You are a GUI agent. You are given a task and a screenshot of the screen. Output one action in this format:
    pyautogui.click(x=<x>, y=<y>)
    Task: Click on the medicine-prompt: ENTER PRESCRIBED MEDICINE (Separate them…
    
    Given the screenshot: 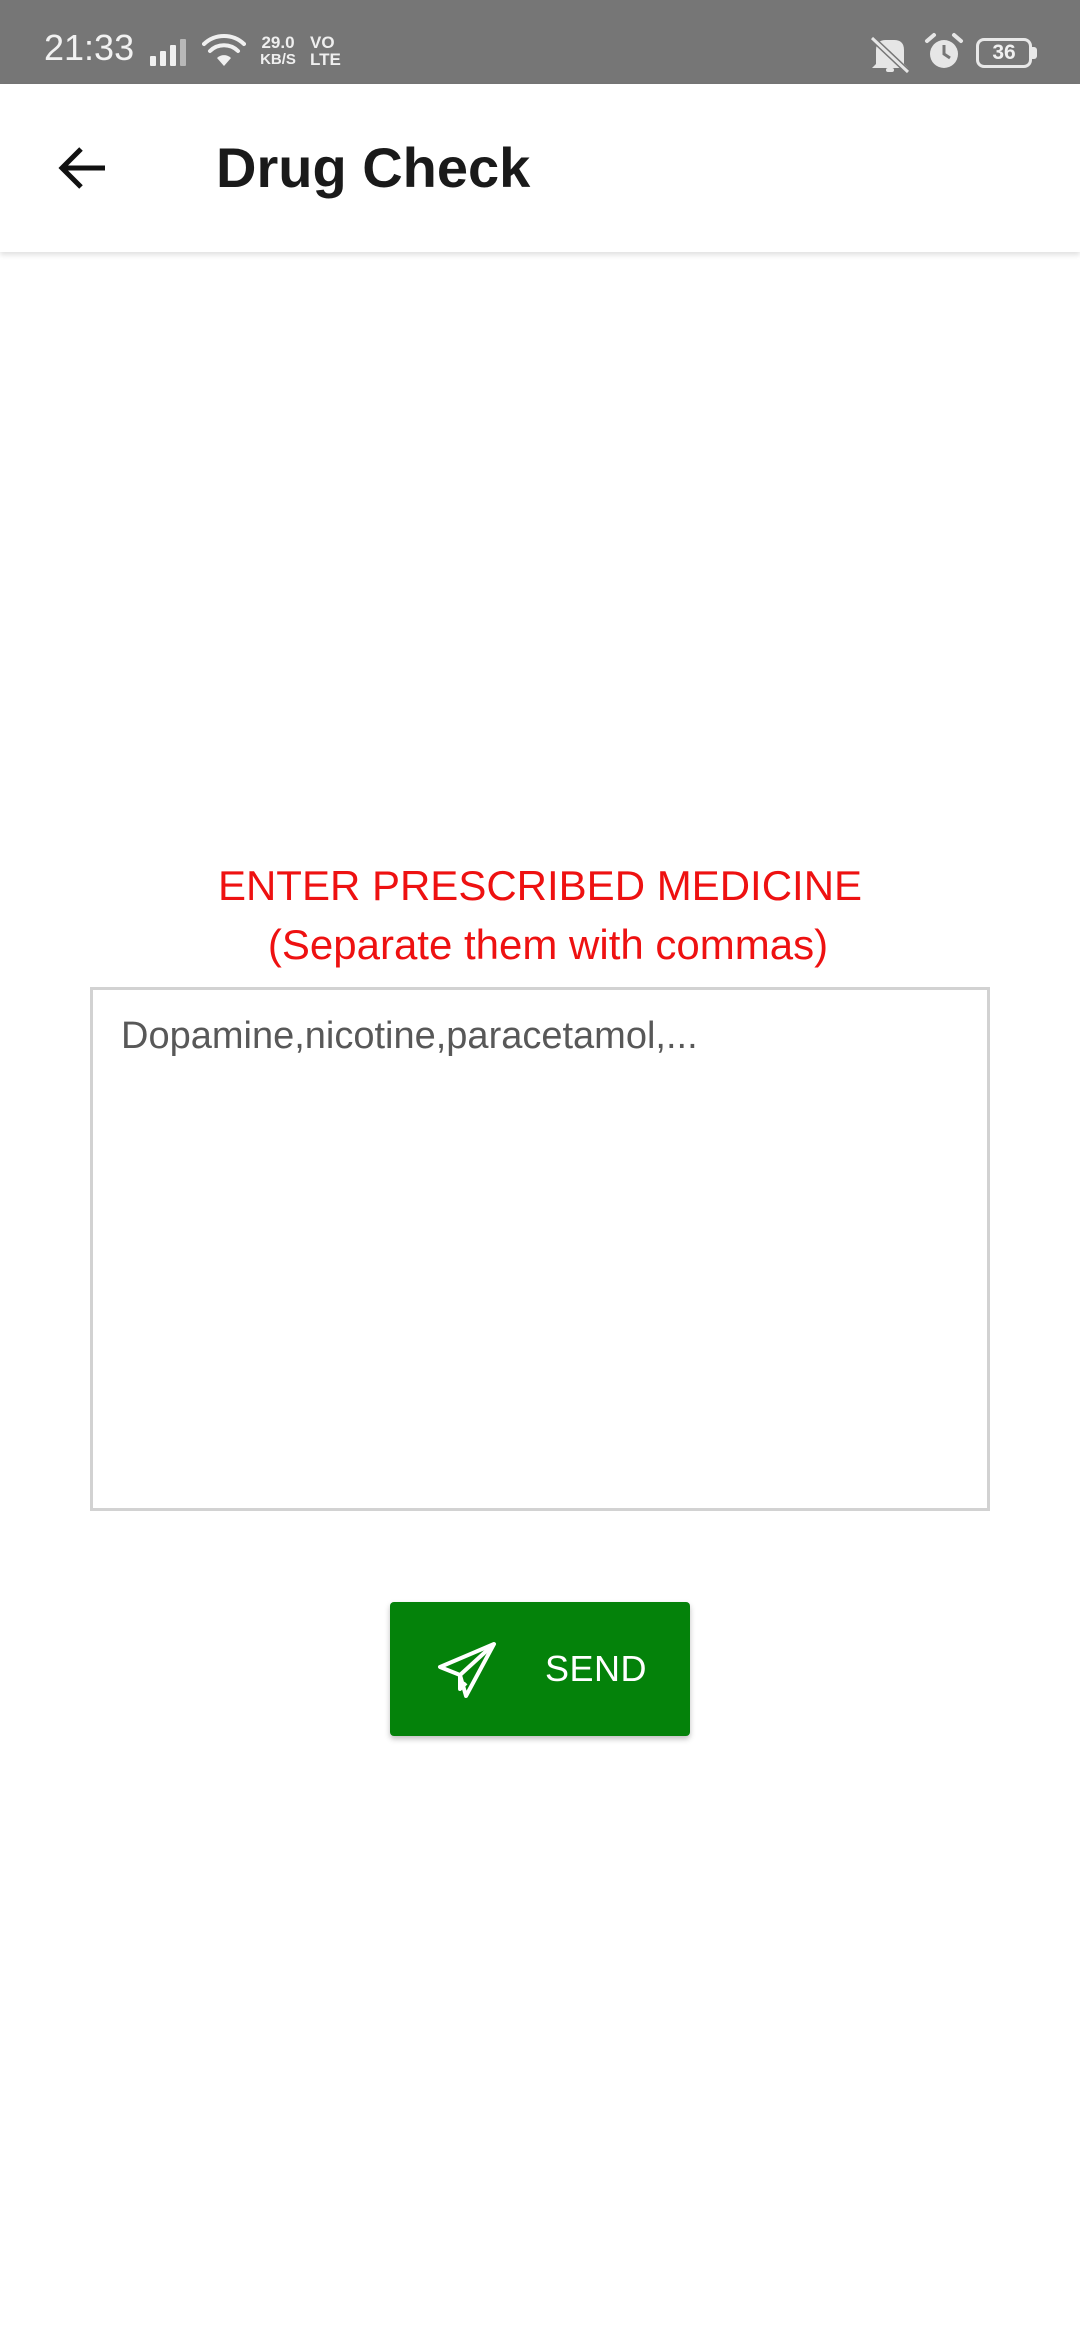 What is the action you would take?
    pyautogui.click(x=540, y=915)
    